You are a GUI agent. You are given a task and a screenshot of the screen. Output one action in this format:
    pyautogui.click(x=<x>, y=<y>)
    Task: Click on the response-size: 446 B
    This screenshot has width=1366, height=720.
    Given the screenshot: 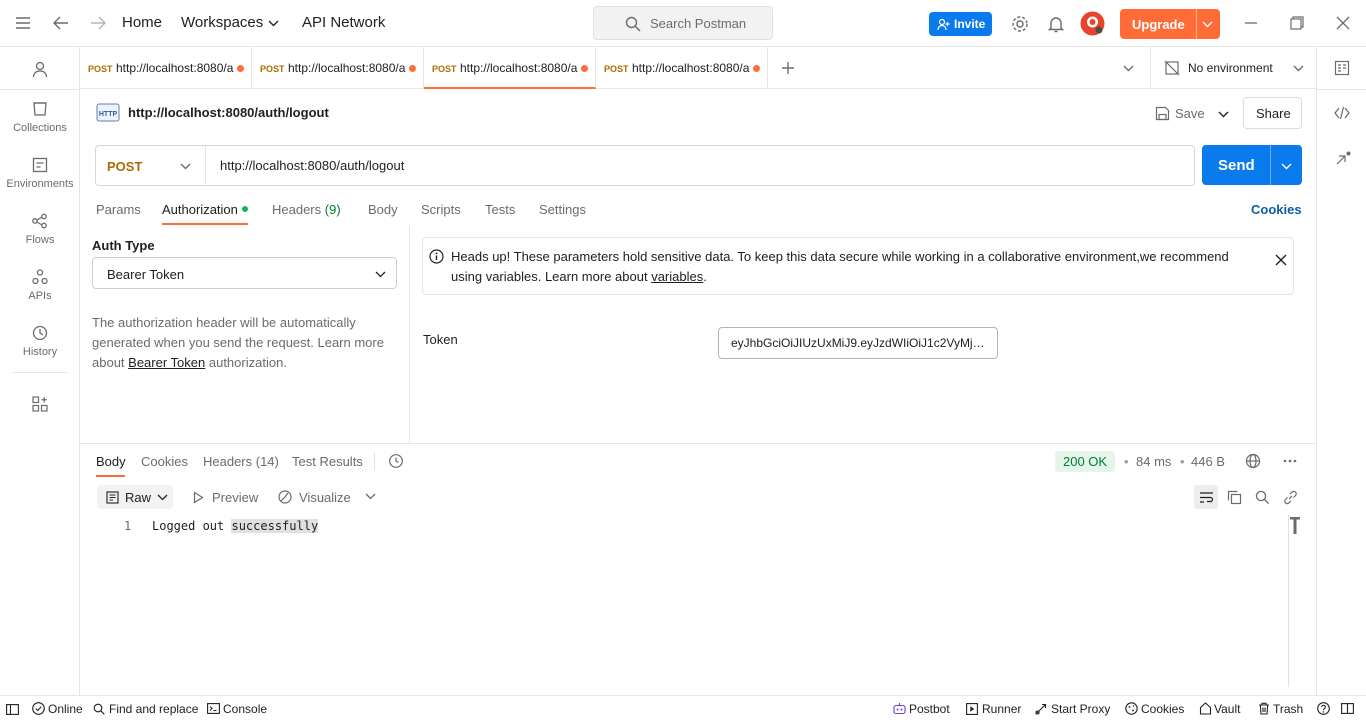 What is the action you would take?
    pyautogui.click(x=1208, y=461)
    